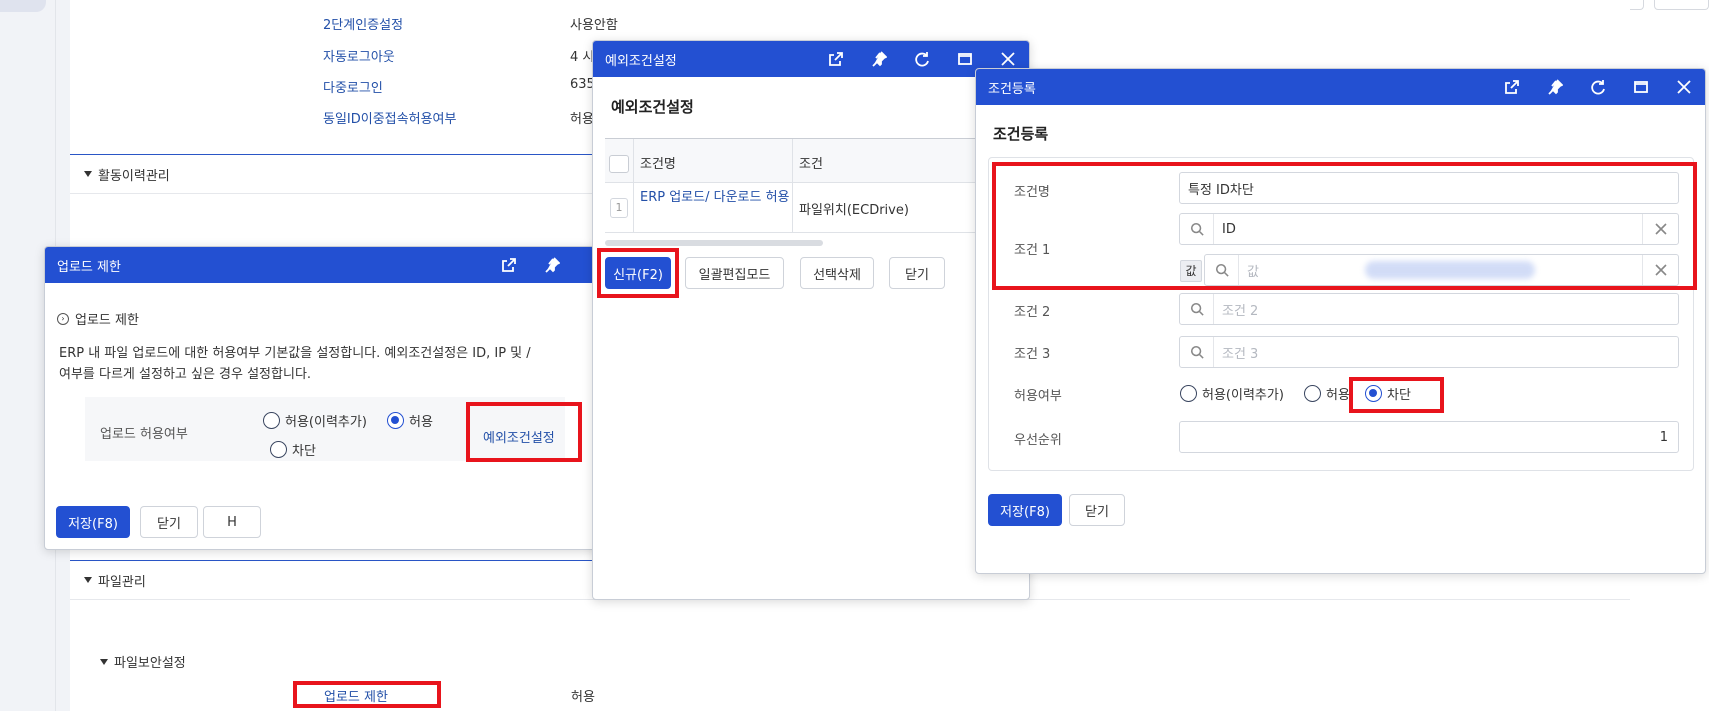  I want to click on setting-value-auto-logout: 4 시, so click(582, 57).